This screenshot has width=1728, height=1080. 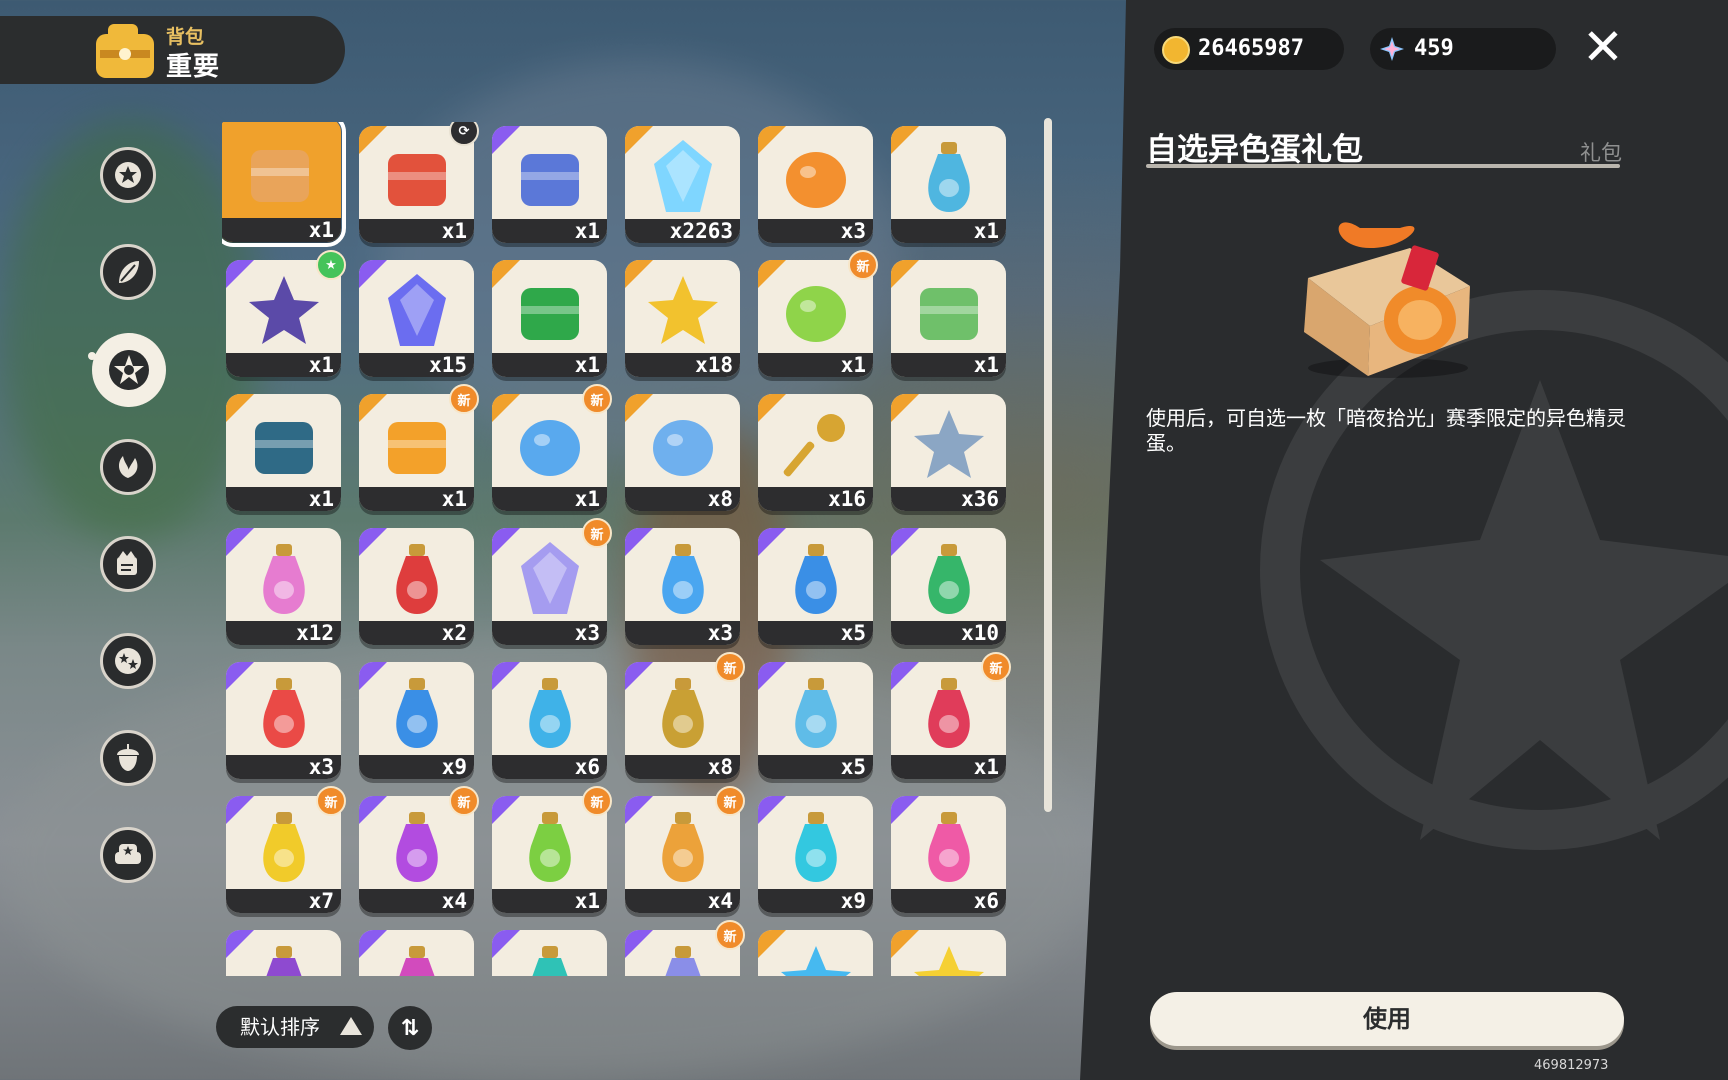 What do you see at coordinates (549, 578) in the screenshot?
I see `rainbow-gem-icon` at bounding box center [549, 578].